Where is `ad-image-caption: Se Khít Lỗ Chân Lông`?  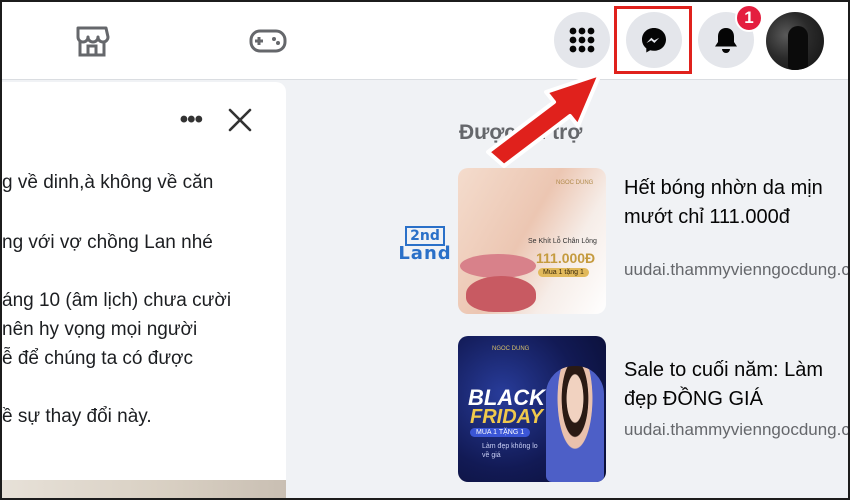
ad-image-caption: Se Khít Lỗ Chân Lông is located at coordinates (562, 241).